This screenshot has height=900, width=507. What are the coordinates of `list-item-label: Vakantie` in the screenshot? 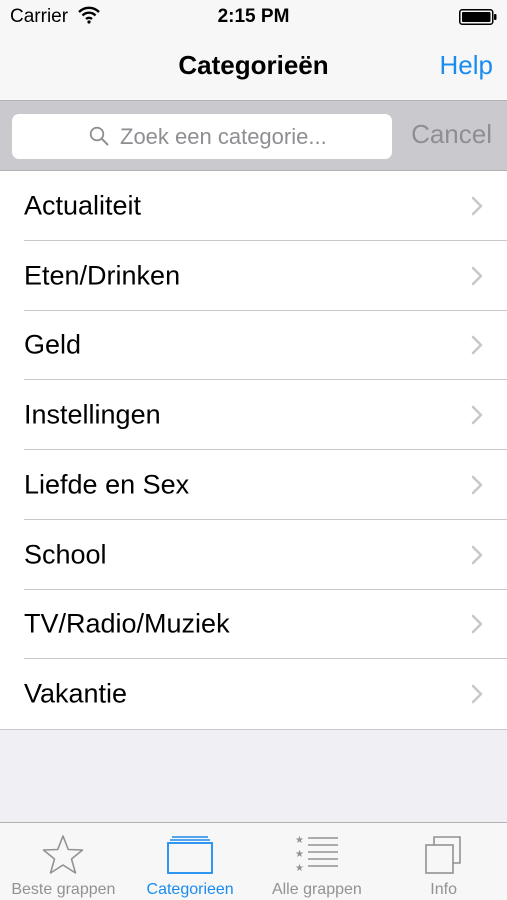 It's located at (76, 693).